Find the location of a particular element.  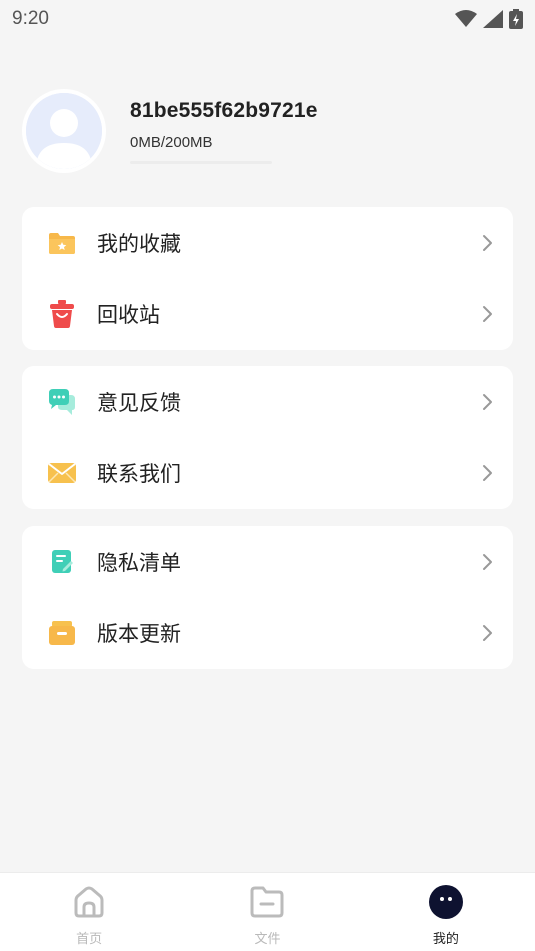

default-avatar-icon is located at coordinates (64, 131).